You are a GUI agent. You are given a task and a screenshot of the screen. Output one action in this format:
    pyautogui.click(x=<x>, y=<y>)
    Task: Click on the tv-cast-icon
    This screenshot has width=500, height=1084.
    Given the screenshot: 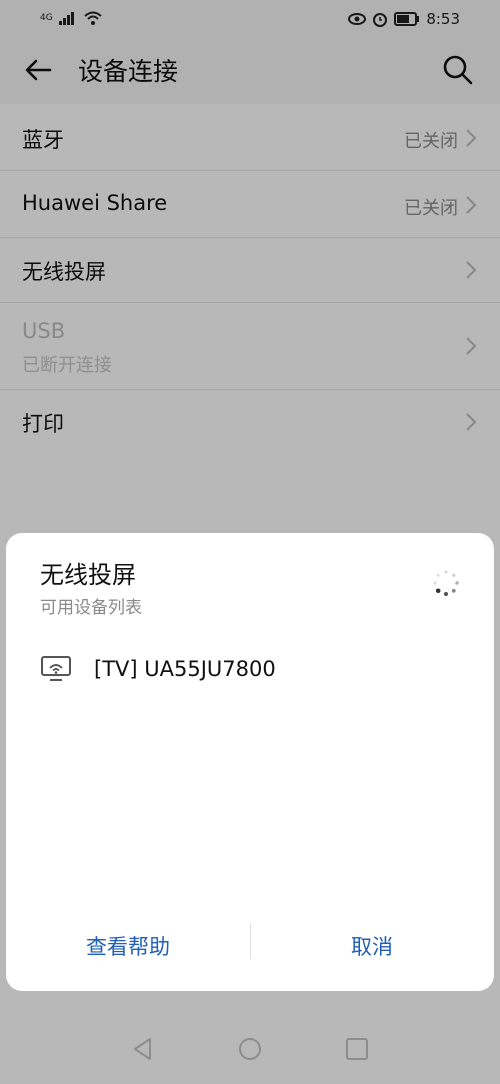 What is the action you would take?
    pyautogui.click(x=56, y=668)
    